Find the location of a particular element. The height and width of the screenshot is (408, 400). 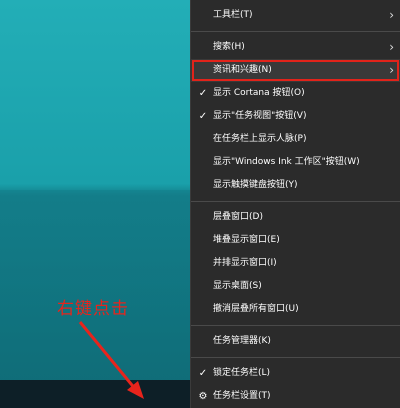

menu-item: 工具栏(T) › is located at coordinates (295, 15).